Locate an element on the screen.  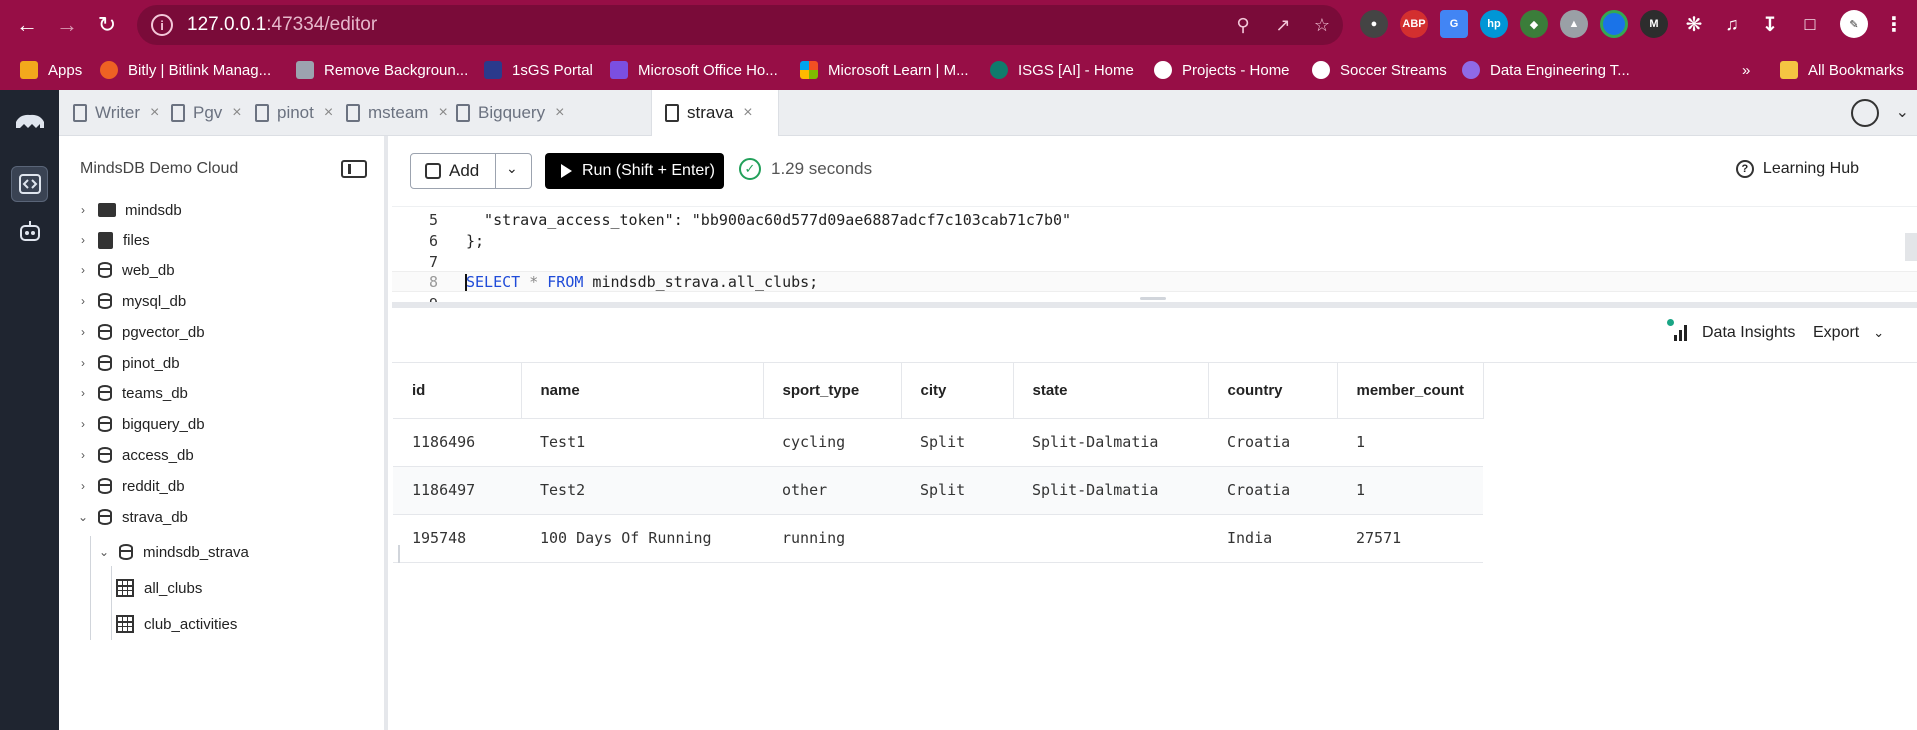
table-cell: running is located at coordinates (832, 538).